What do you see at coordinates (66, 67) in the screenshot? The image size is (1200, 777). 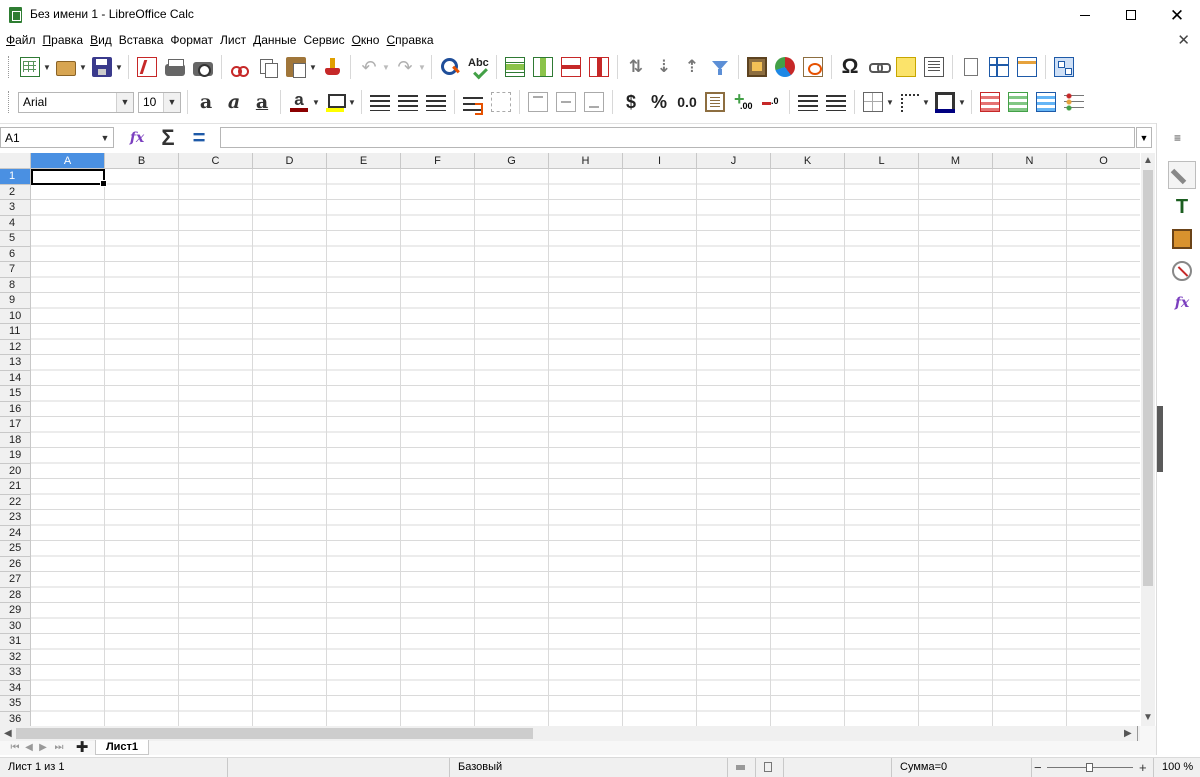 I see `open-button` at bounding box center [66, 67].